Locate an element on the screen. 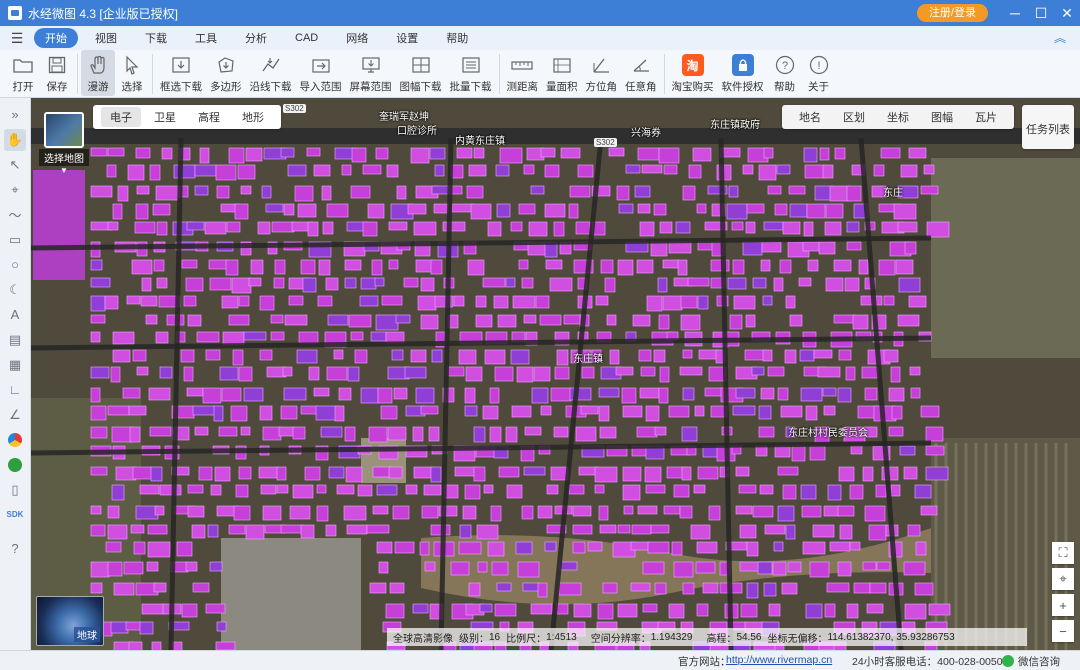 This screenshot has height=670, width=1080. menu-settings: 设置 is located at coordinates (407, 38).